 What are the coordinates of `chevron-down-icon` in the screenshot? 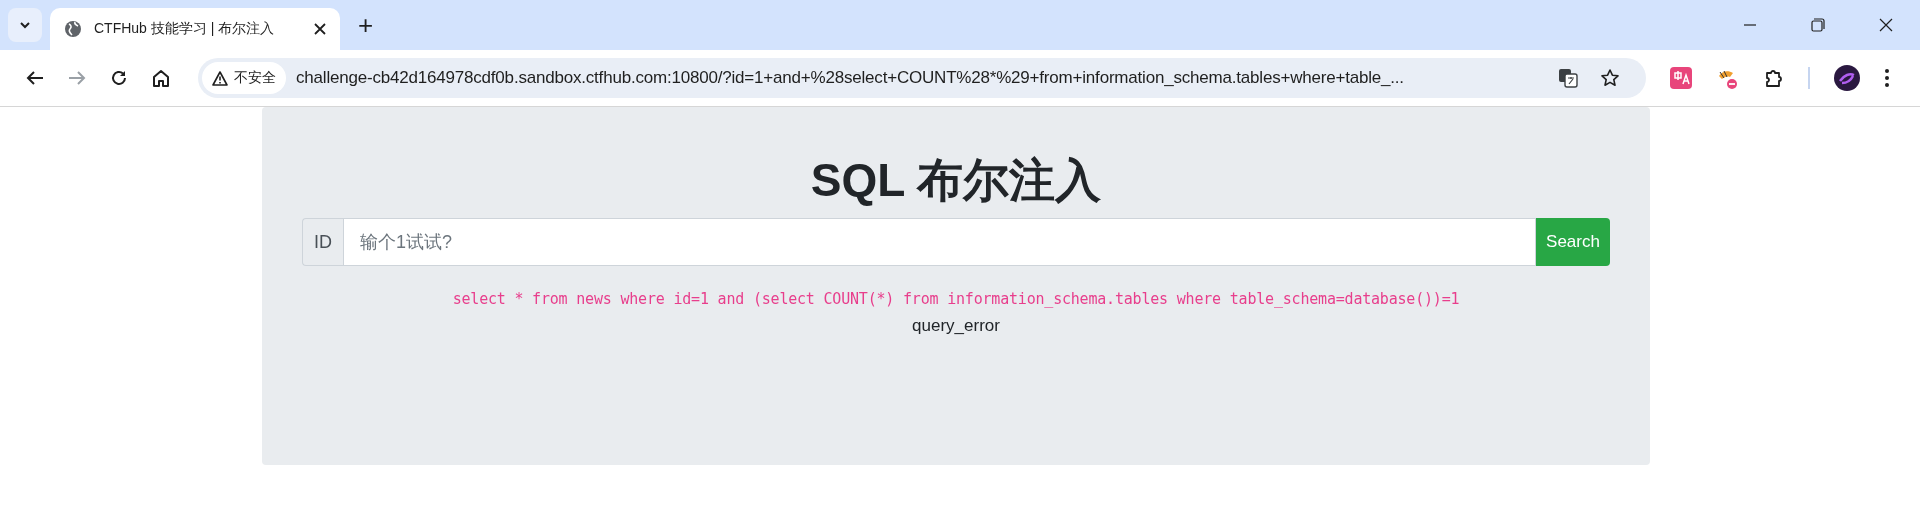 It's located at (25, 25).